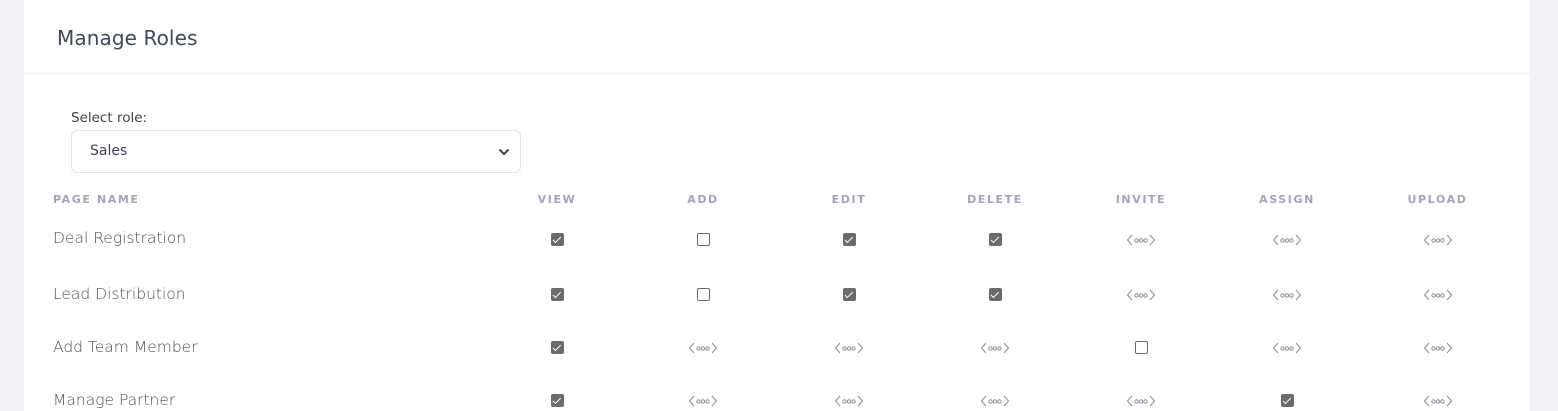 The height and width of the screenshot is (411, 1558). What do you see at coordinates (1437, 199) in the screenshot?
I see `column-header-upload: UPLOAD` at bounding box center [1437, 199].